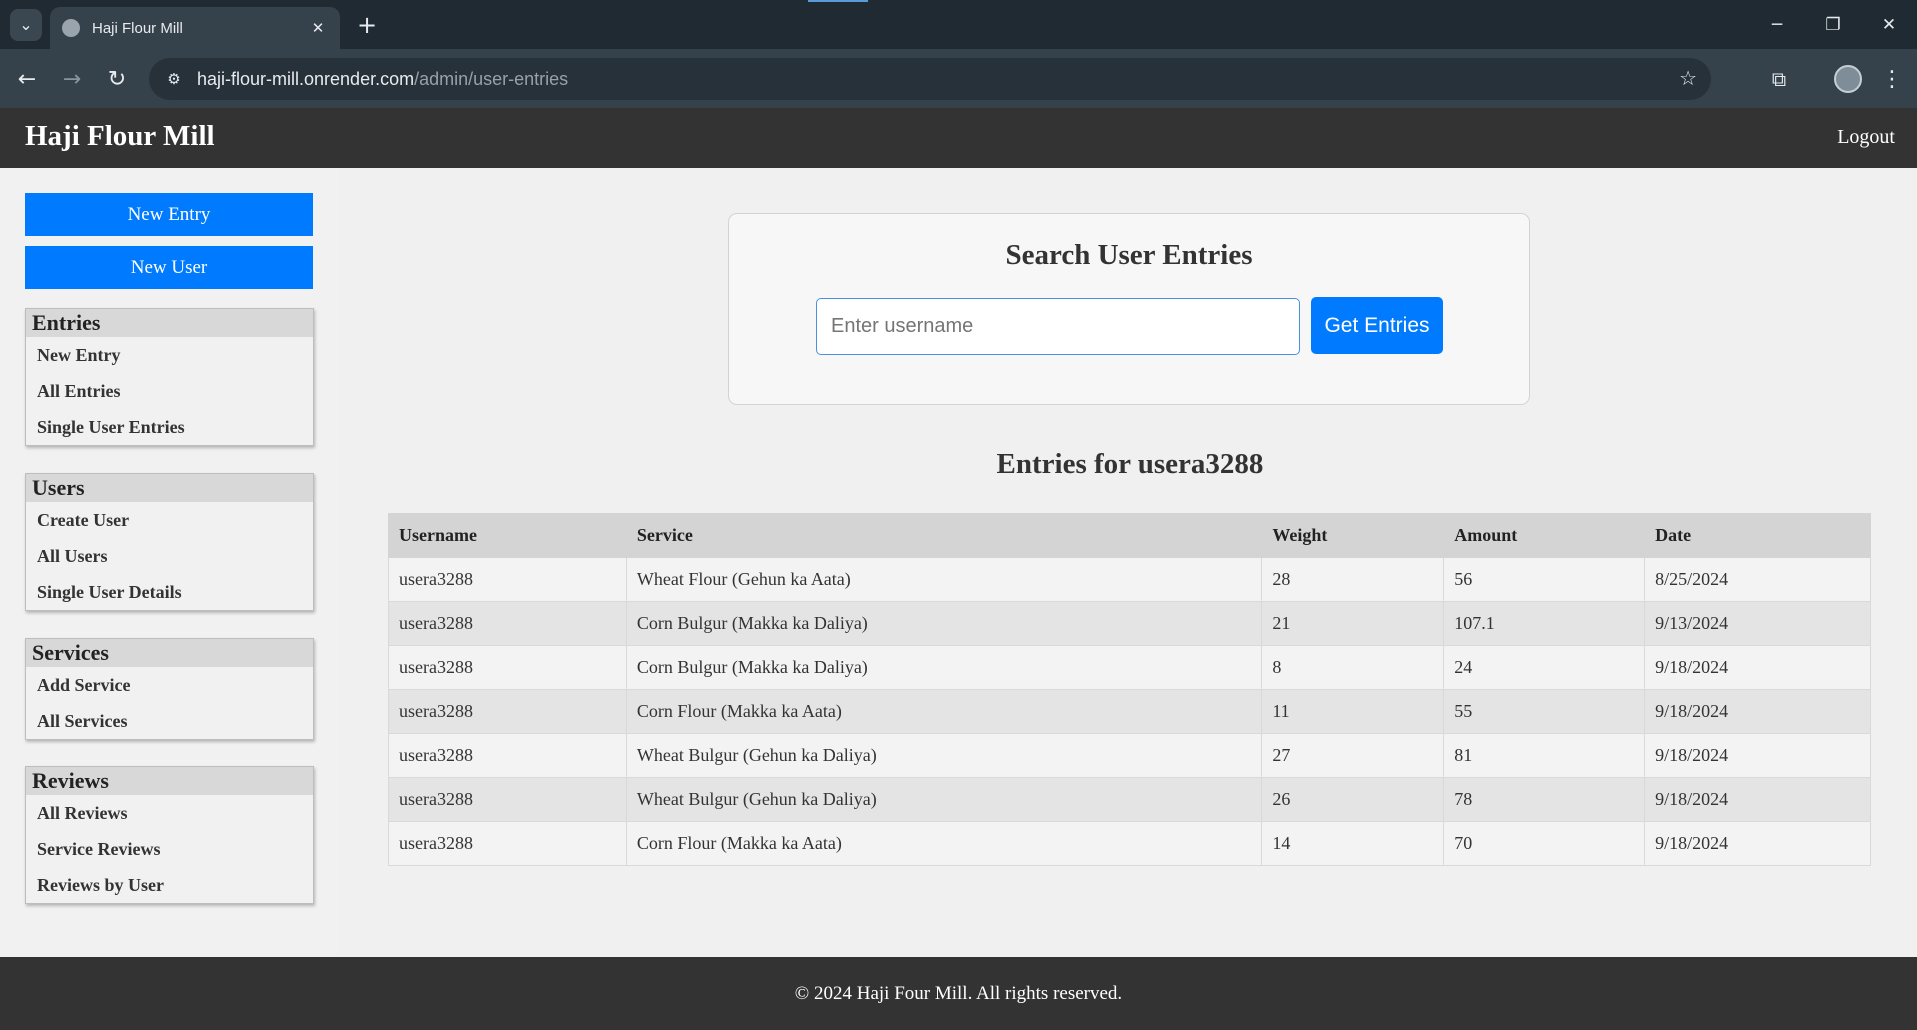 The width and height of the screenshot is (1917, 1030). I want to click on puzzle-icon: ⧉, so click(1779, 79).